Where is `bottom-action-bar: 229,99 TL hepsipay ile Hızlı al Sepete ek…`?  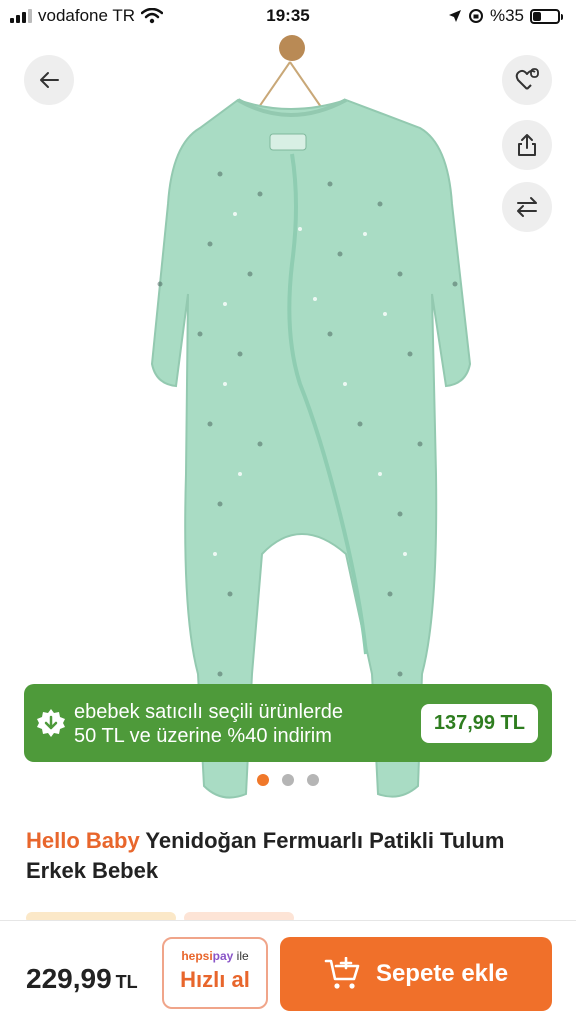 bottom-action-bar: 229,99 TL hepsipay ile Hızlı al Sepete ek… is located at coordinates (288, 972).